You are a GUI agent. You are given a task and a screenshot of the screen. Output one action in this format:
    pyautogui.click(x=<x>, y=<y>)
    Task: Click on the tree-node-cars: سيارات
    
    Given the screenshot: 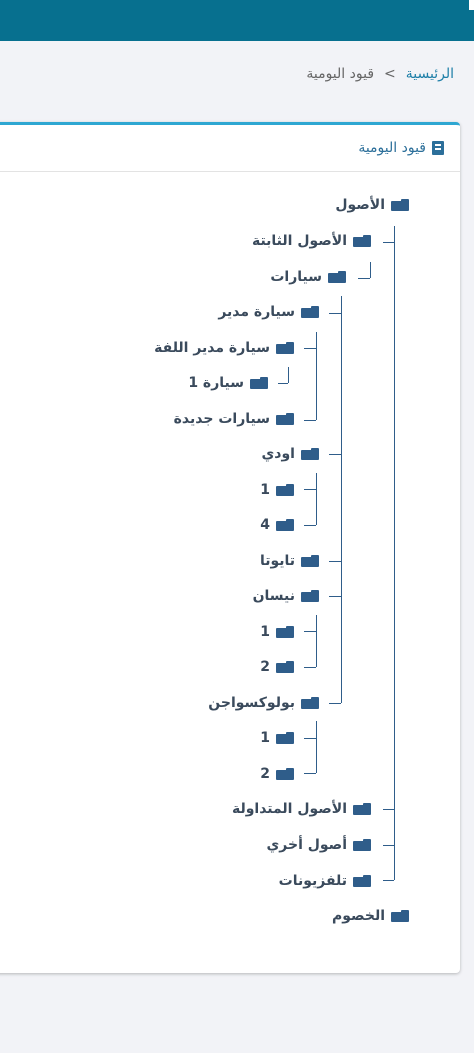 What is the action you would take?
    pyautogui.click(x=308, y=277)
    